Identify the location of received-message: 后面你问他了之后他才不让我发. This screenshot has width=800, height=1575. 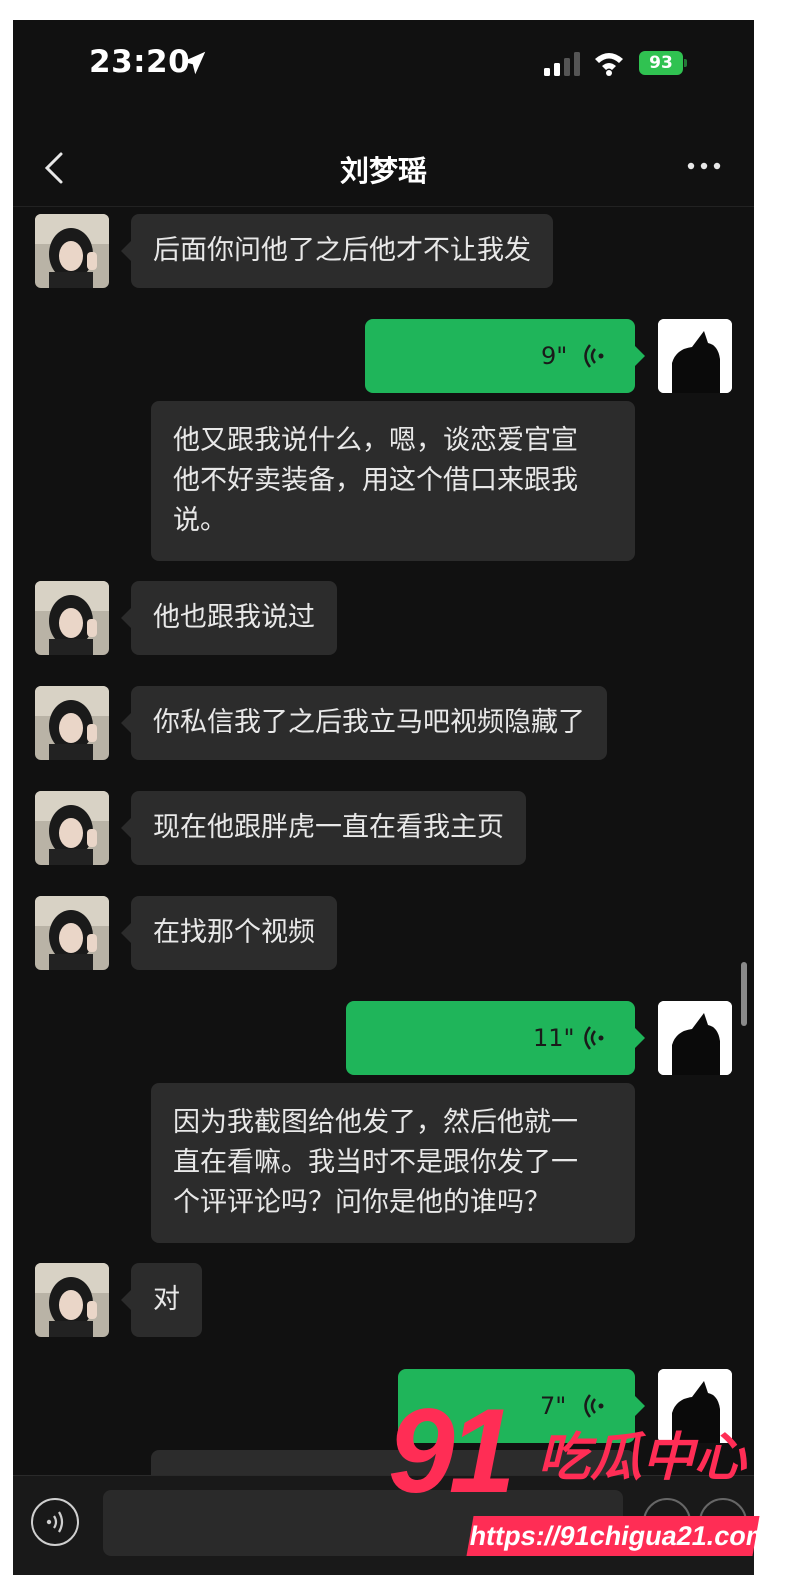
(337, 251).